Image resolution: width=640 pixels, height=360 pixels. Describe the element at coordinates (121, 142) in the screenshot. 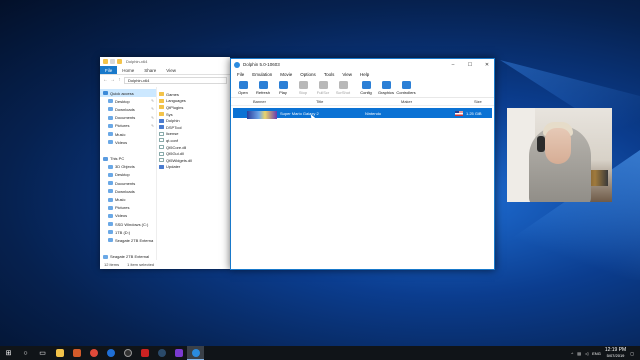

I see `nav-item-label: Videos` at that location.